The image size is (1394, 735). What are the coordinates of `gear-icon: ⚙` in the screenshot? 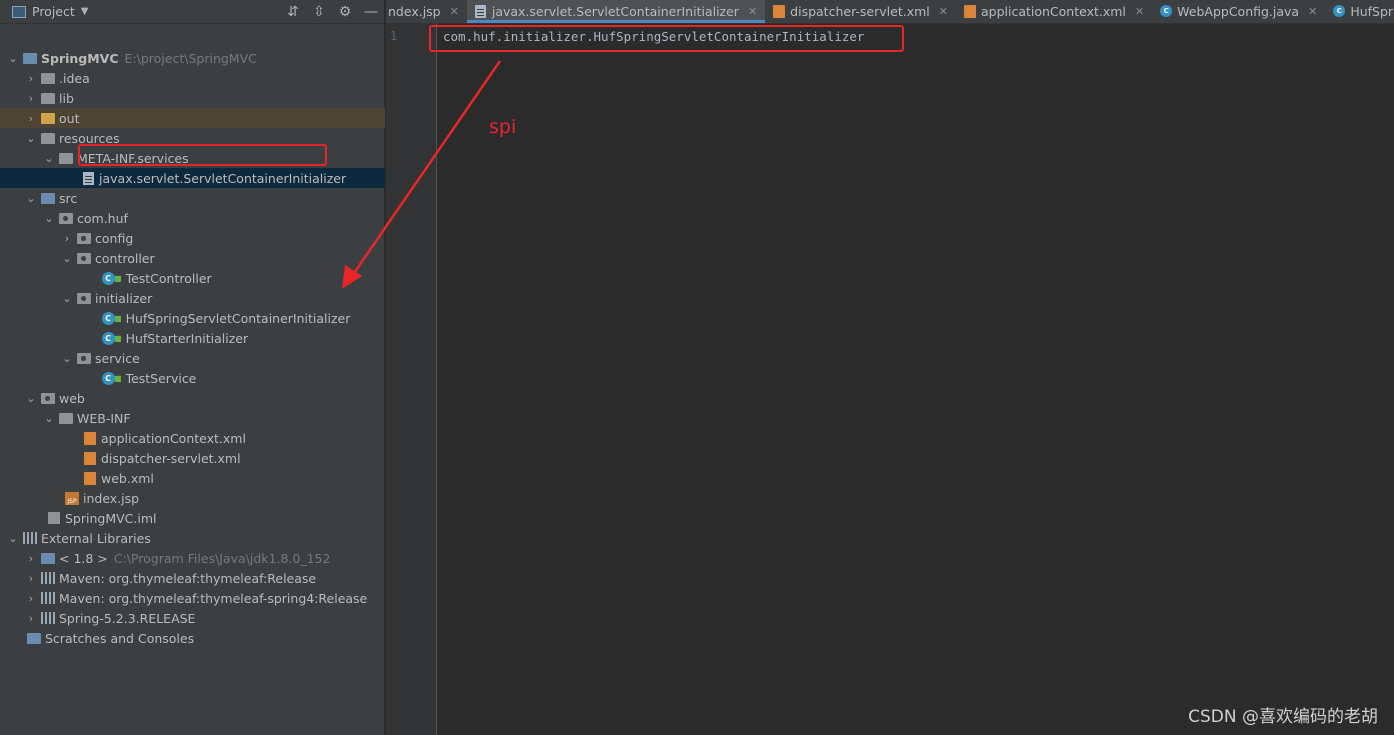 It's located at (345, 12).